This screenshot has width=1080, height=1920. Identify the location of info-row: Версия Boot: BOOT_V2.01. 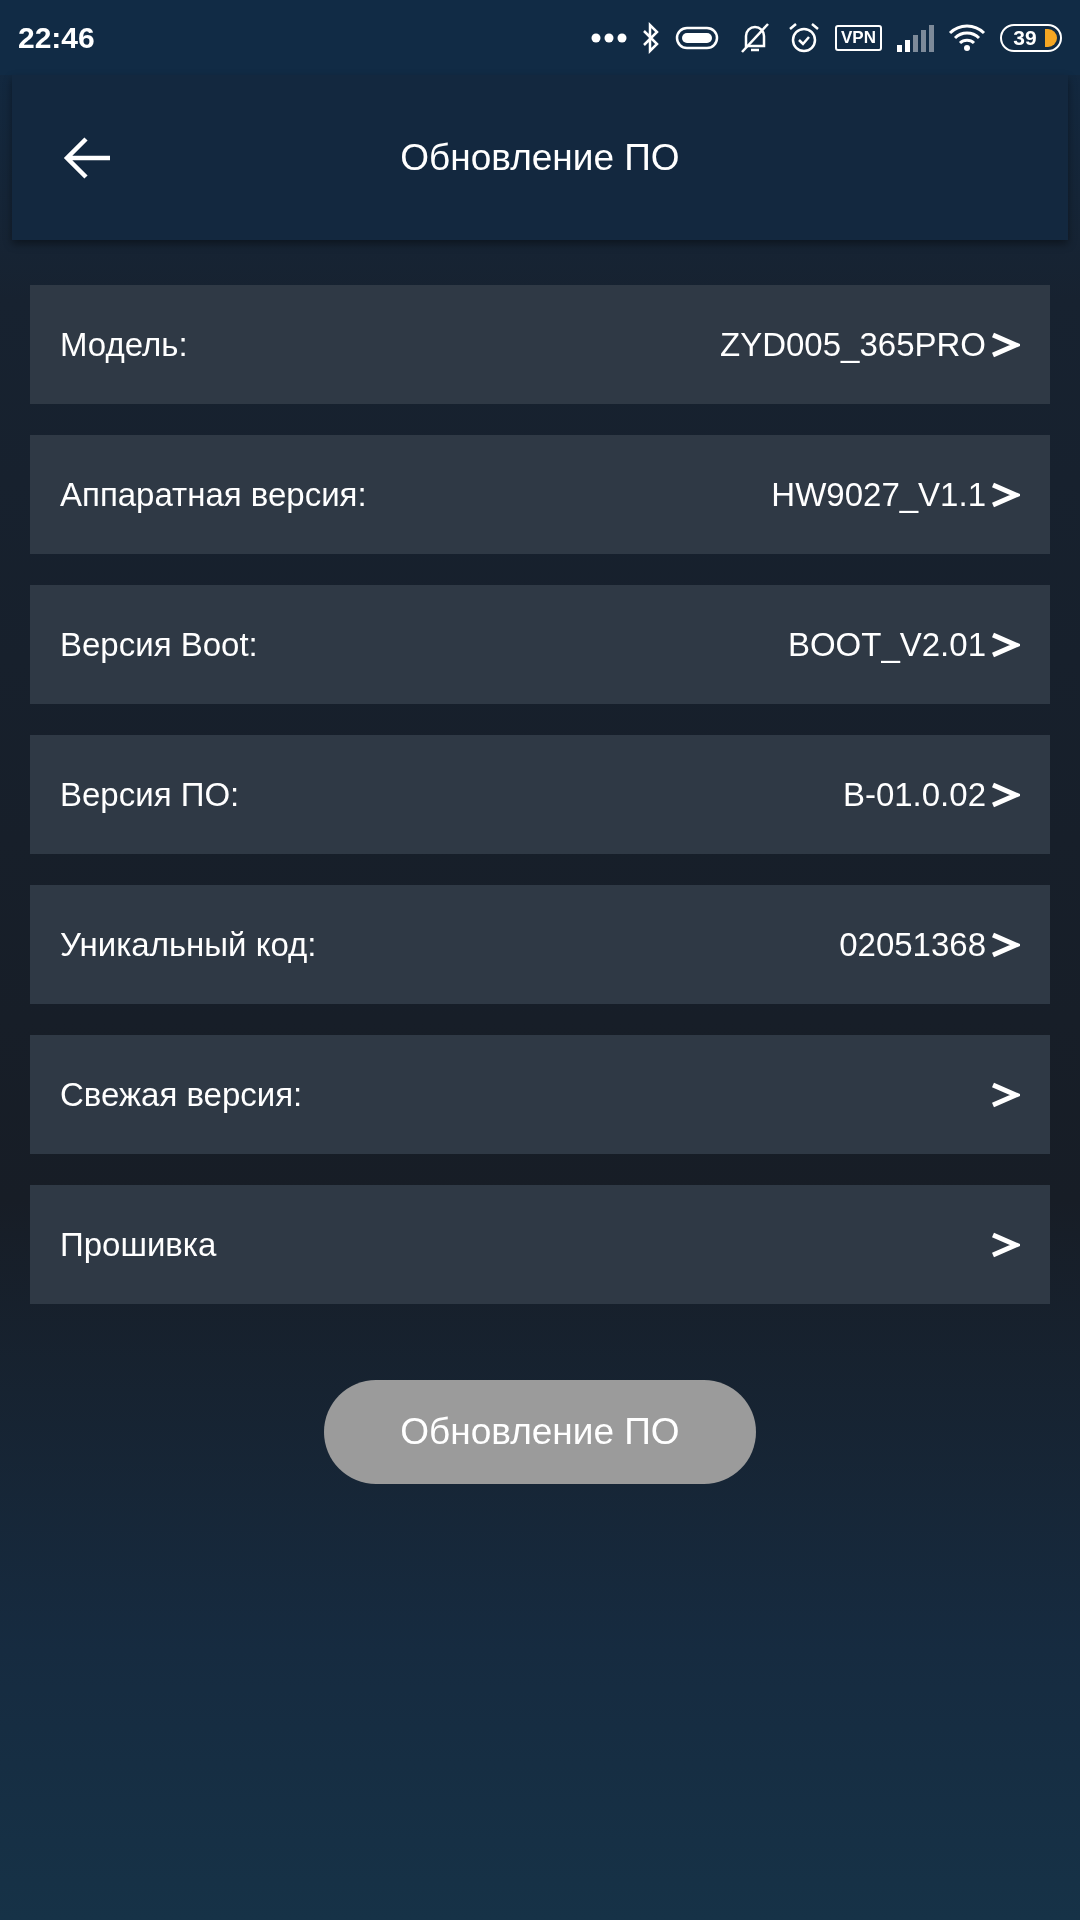
(540, 644).